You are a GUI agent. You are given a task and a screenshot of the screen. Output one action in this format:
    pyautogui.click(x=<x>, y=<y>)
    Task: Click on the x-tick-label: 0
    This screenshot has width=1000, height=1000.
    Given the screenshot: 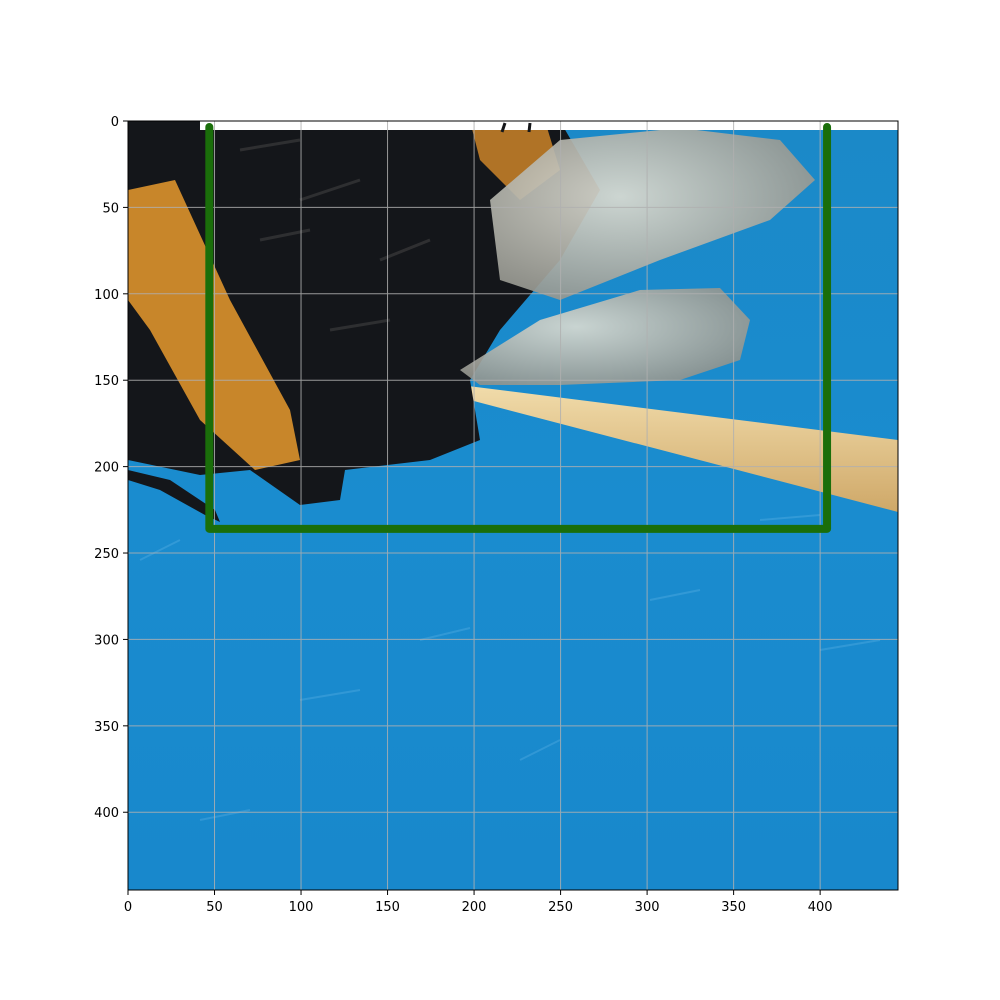 What is the action you would take?
    pyautogui.click(x=128, y=907)
    